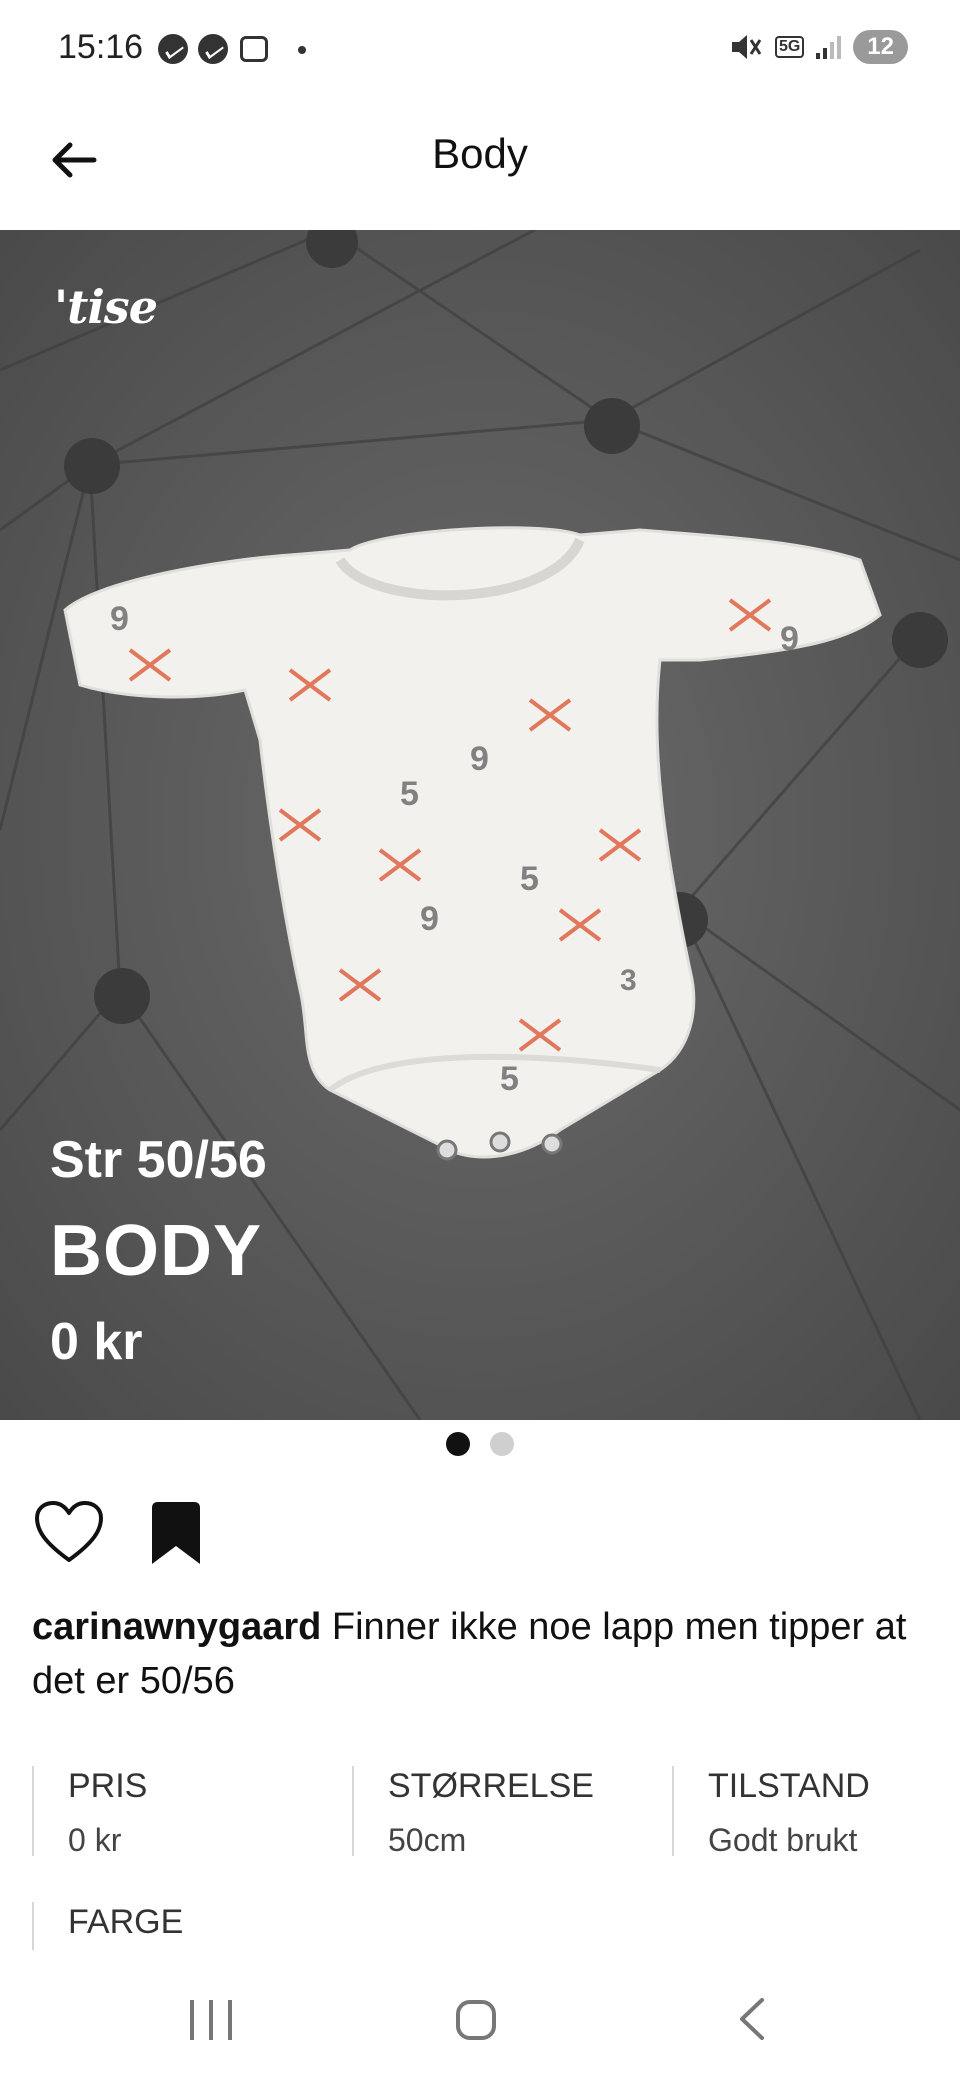 Image resolution: width=960 pixels, height=2080 pixels. What do you see at coordinates (480, 153) in the screenshot?
I see `page-title: Body` at bounding box center [480, 153].